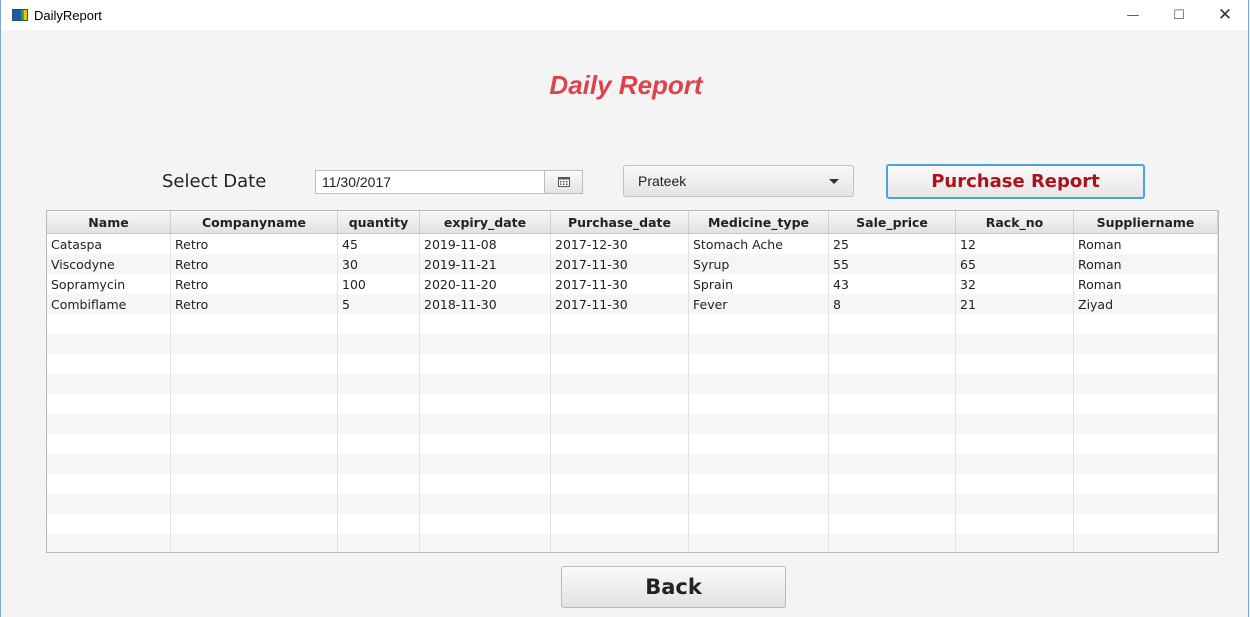  Describe the element at coordinates (1015, 244) in the screenshot. I see `table-cell: 12` at that location.